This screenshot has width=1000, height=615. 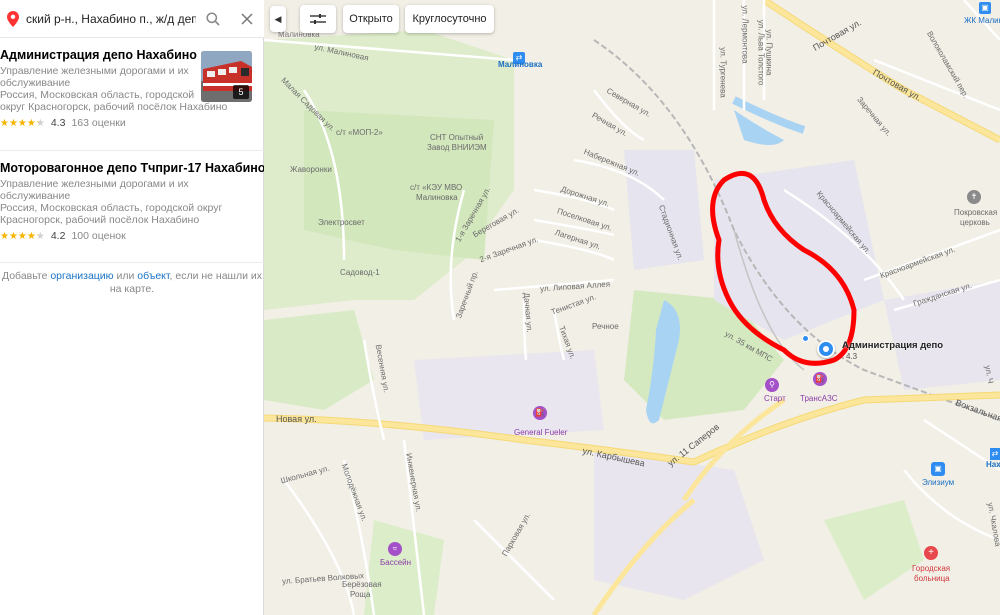 I want to click on result-photo: 5, so click(x=226, y=76).